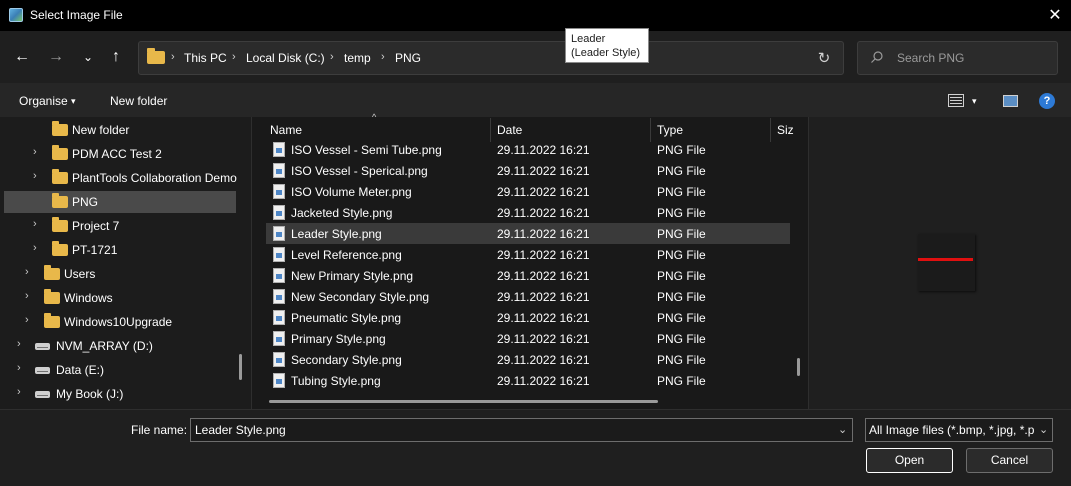 This screenshot has height=486, width=1071. I want to click on tree-item: › NVM_ARRAY (D:), so click(120, 346).